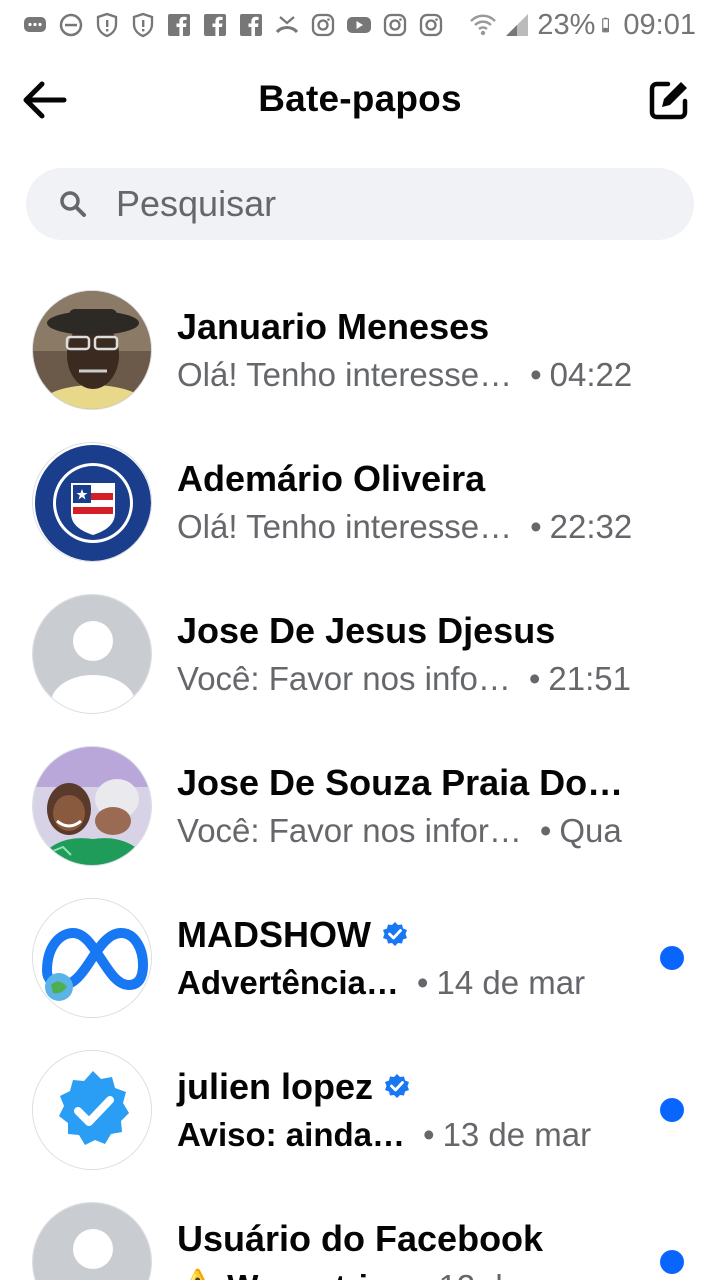  I want to click on notification-icons, so click(233, 25).